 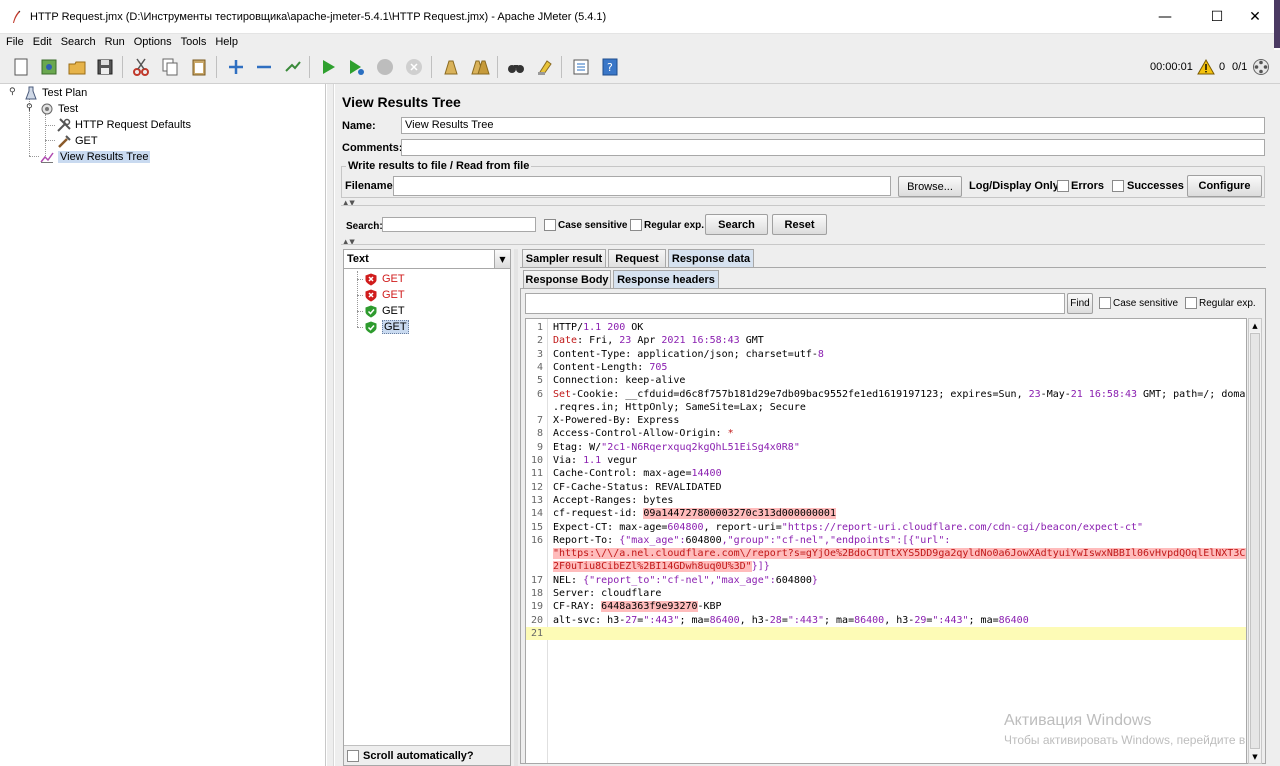 I want to click on scroll-thumb, so click(x=1255, y=541).